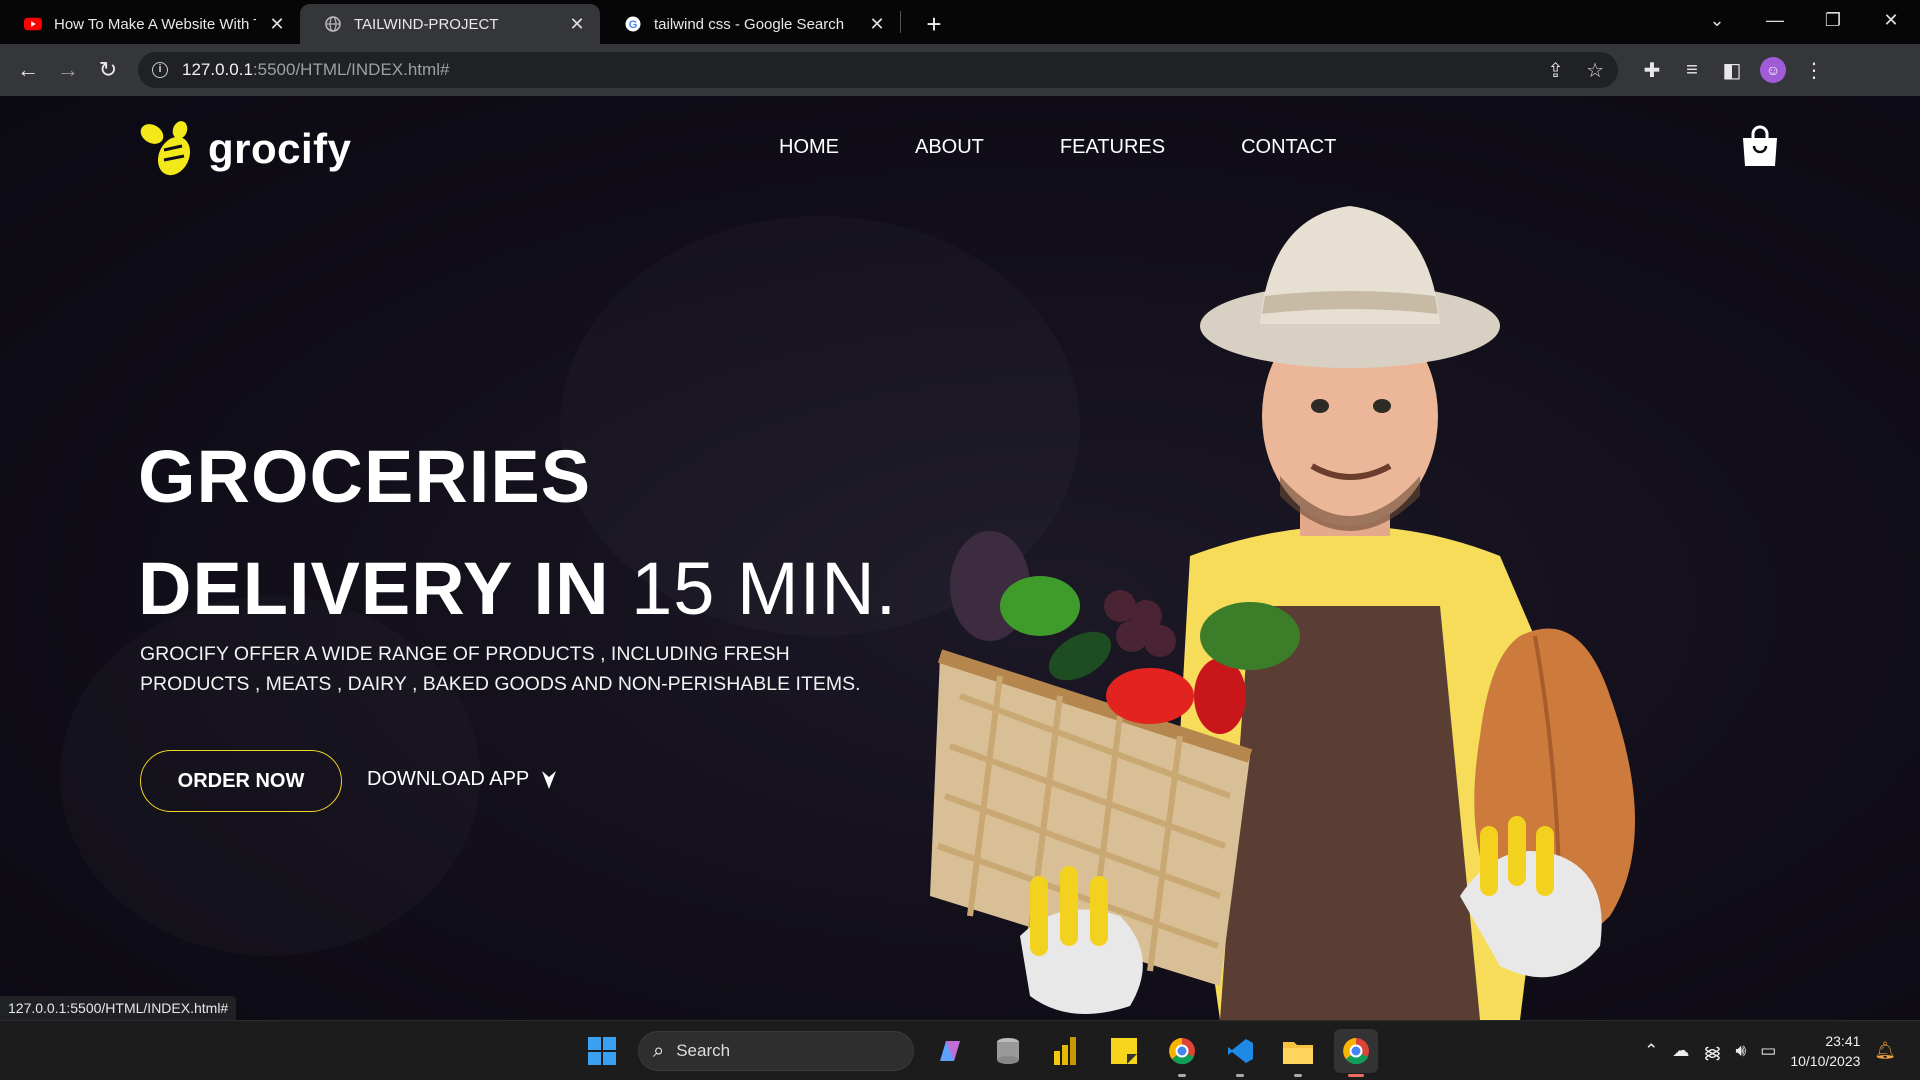 This screenshot has height=1080, width=1920. I want to click on copilot-icon, so click(950, 1051).